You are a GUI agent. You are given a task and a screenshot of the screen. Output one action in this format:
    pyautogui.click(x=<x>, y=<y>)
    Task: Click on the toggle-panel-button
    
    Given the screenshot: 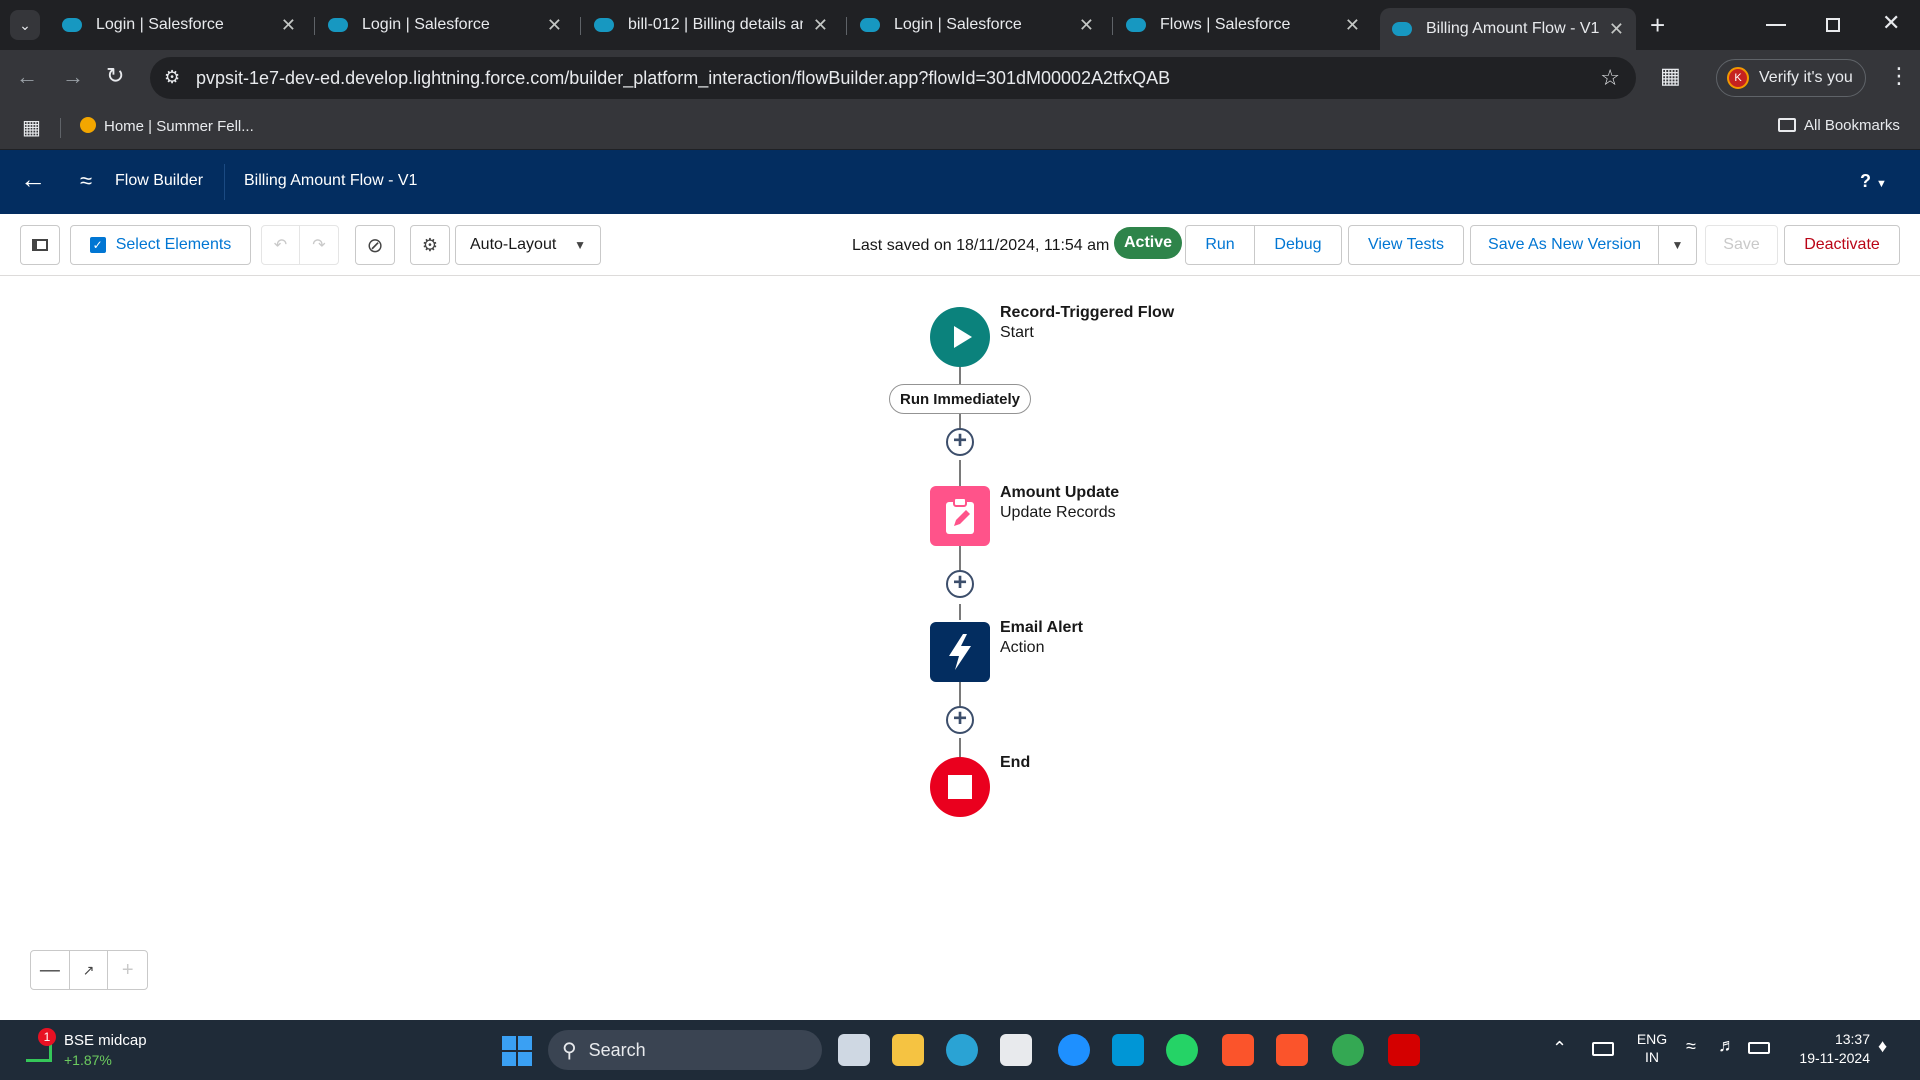 What is the action you would take?
    pyautogui.click(x=40, y=245)
    